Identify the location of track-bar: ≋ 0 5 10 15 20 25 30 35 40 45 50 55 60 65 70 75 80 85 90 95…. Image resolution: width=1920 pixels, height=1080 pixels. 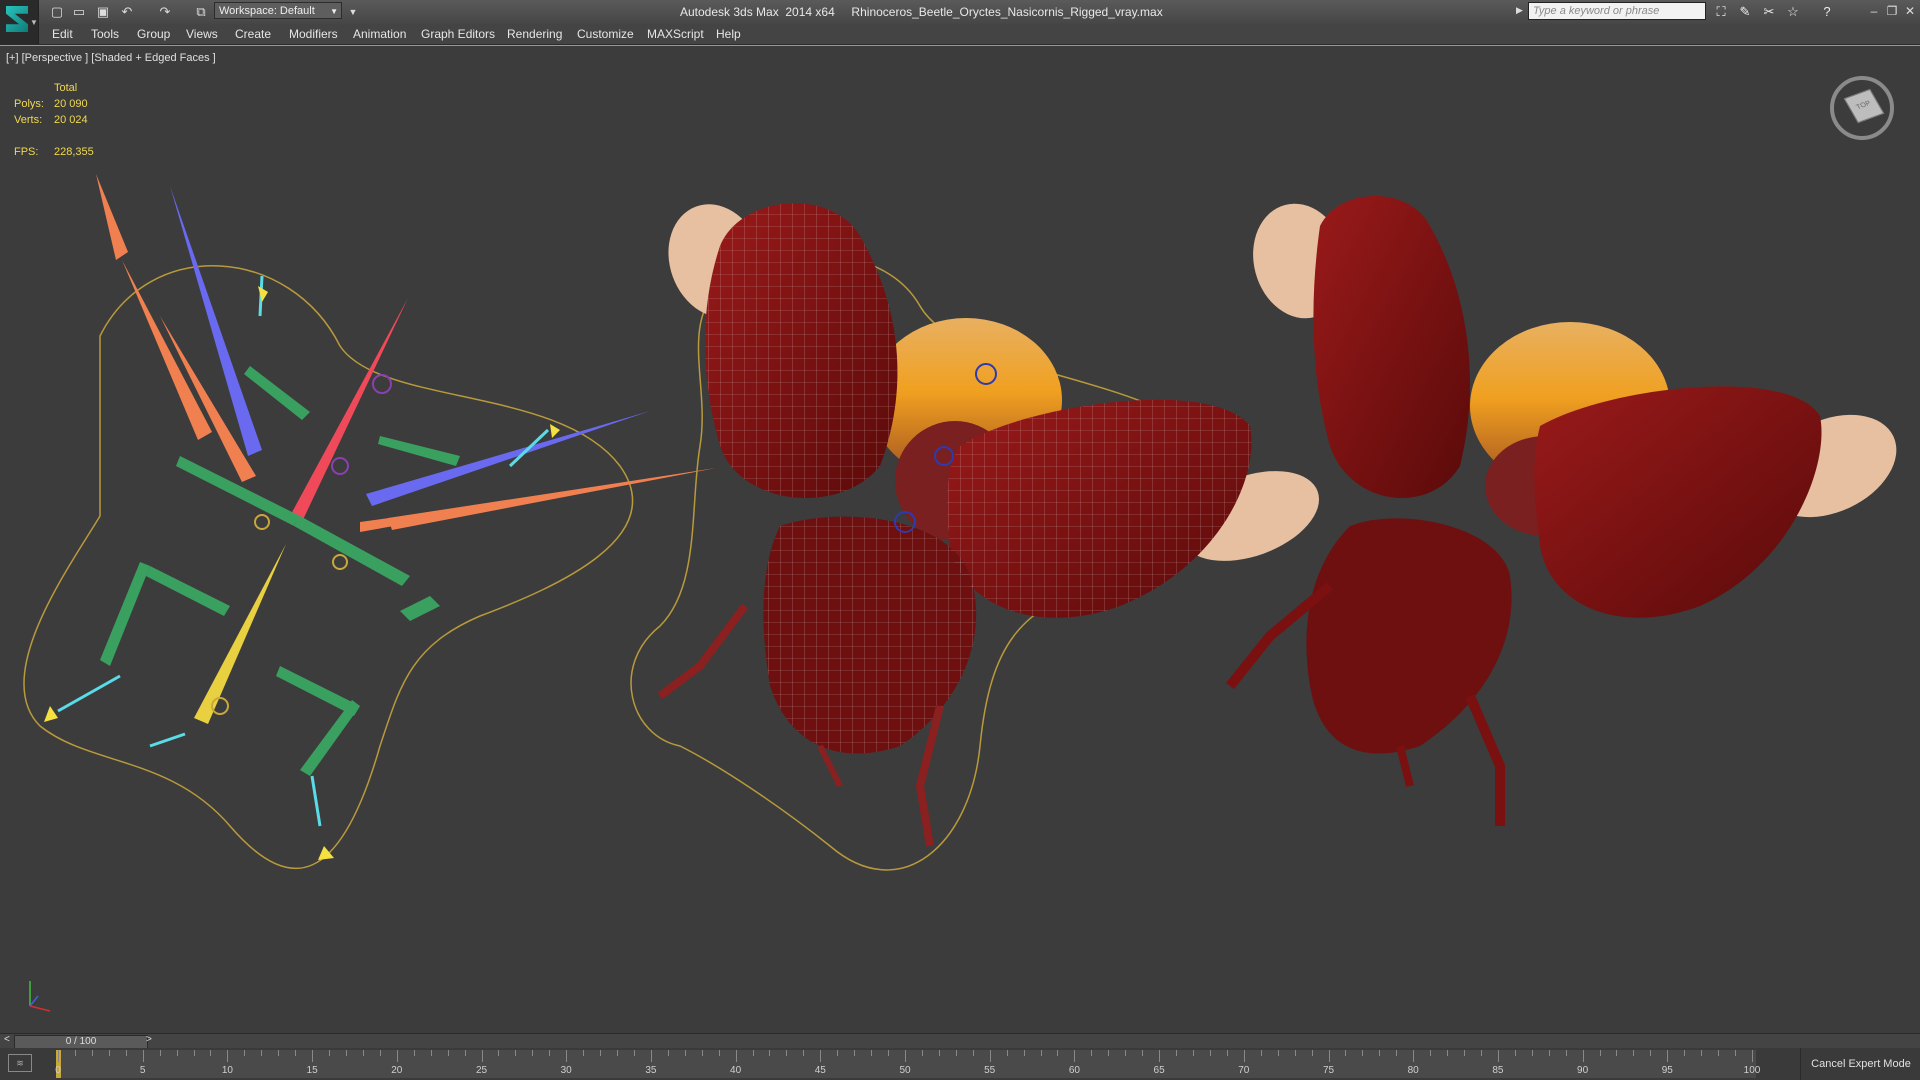
(960, 1064).